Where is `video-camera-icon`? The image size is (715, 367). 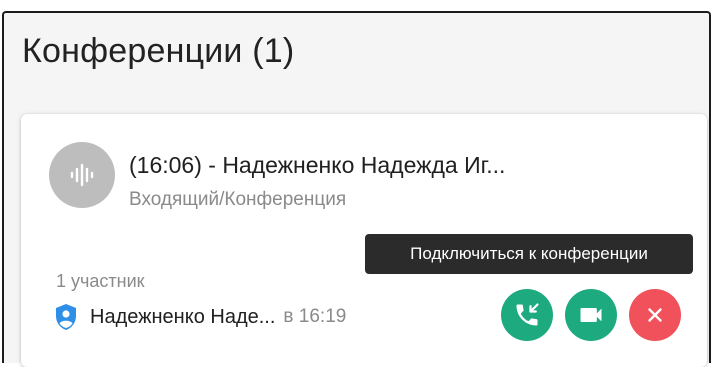
video-camera-icon is located at coordinates (591, 315).